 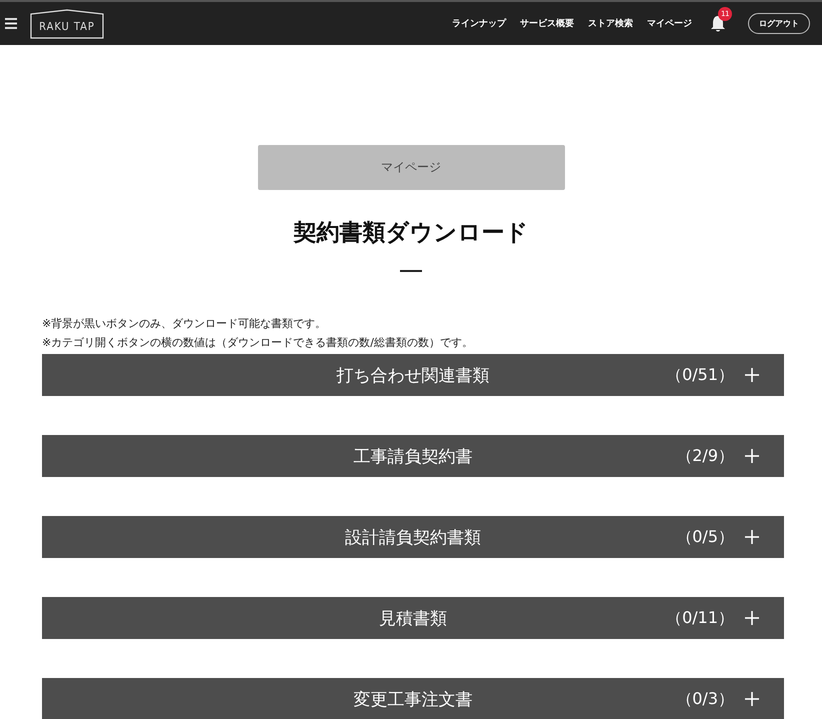 What do you see at coordinates (413, 456) in the screenshot?
I see `category-toggle: 工事請負契約書 （2/9）` at bounding box center [413, 456].